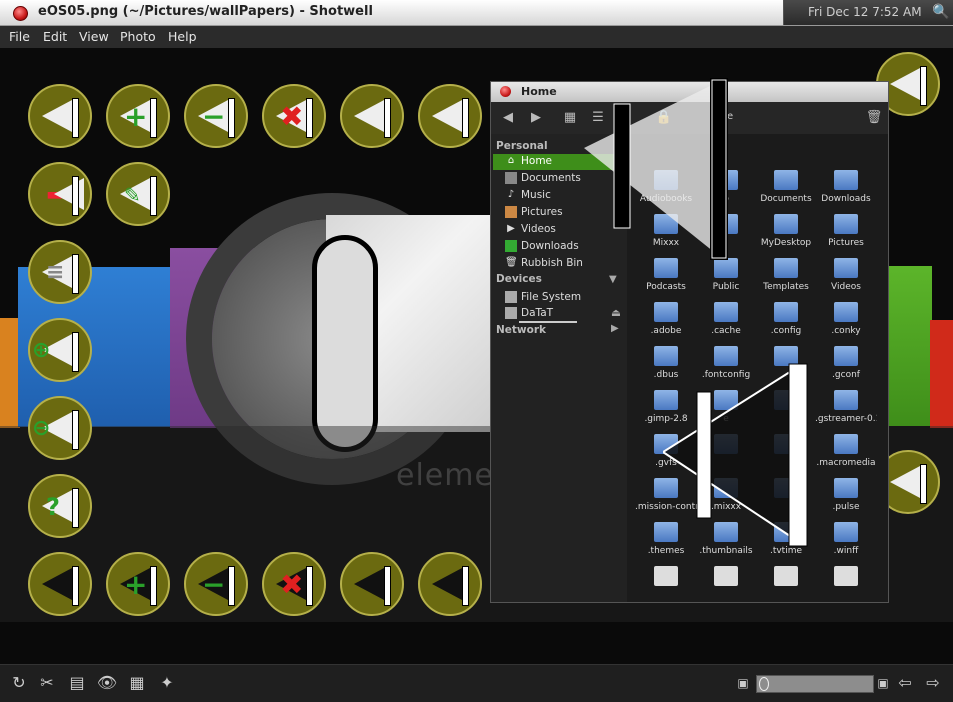 The width and height of the screenshot is (953, 702). I want to click on file-item: Downloads, so click(846, 187).